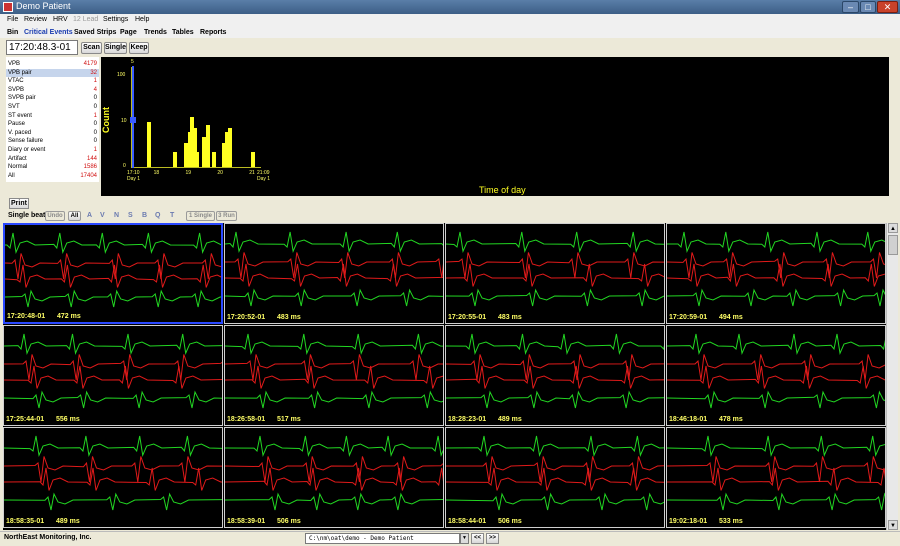  I want to click on ecg-strip: 17:25:44-01 556 ms, so click(113, 375).